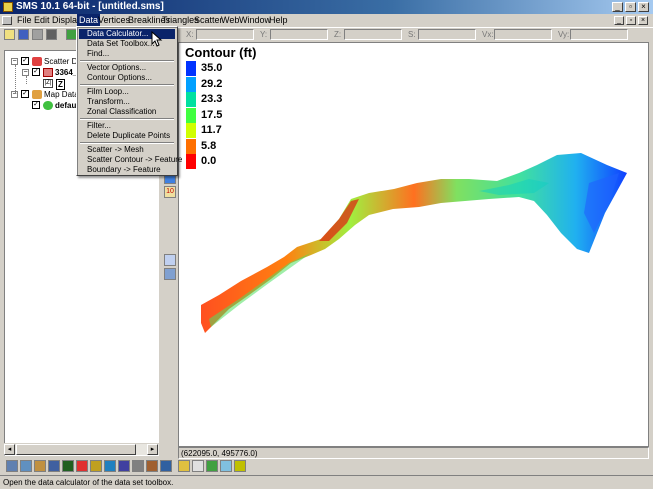 This screenshot has height=489, width=653. Describe the element at coordinates (564, 34) in the screenshot. I see `vy-coord-label: Vy:` at that location.